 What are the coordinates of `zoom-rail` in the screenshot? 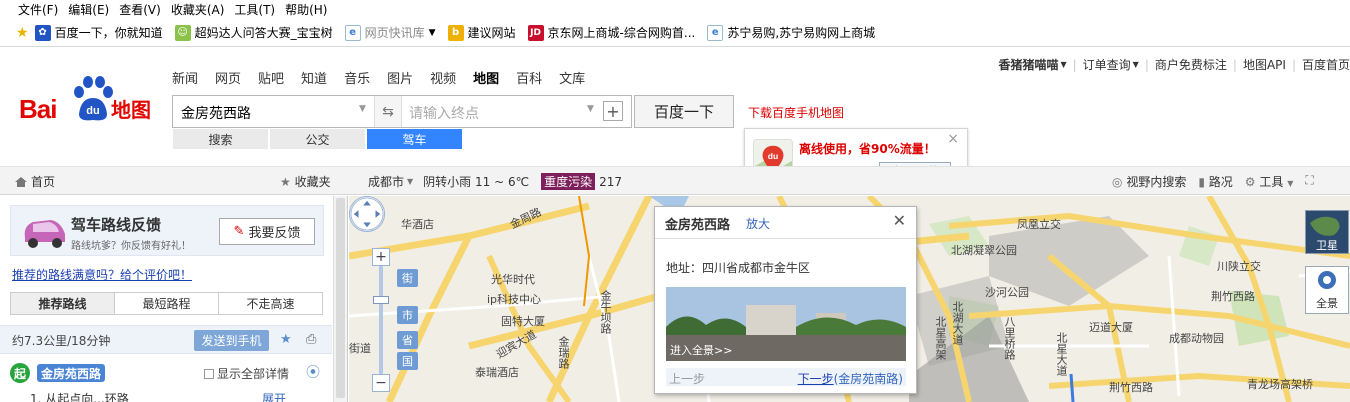 It's located at (381, 322).